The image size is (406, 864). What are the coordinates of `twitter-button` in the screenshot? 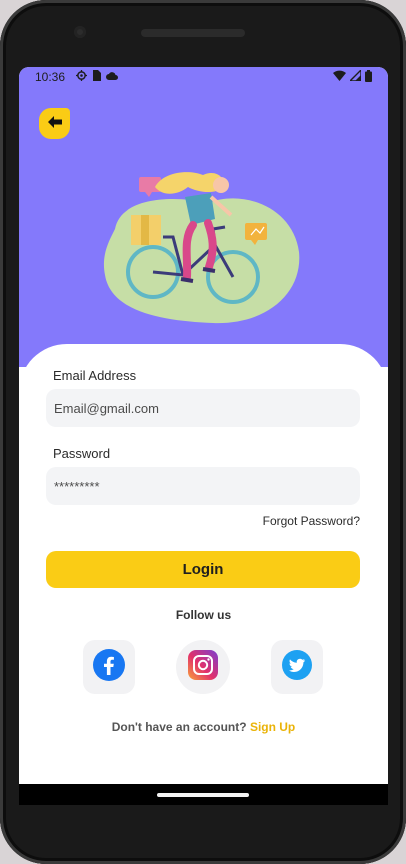 It's located at (297, 667).